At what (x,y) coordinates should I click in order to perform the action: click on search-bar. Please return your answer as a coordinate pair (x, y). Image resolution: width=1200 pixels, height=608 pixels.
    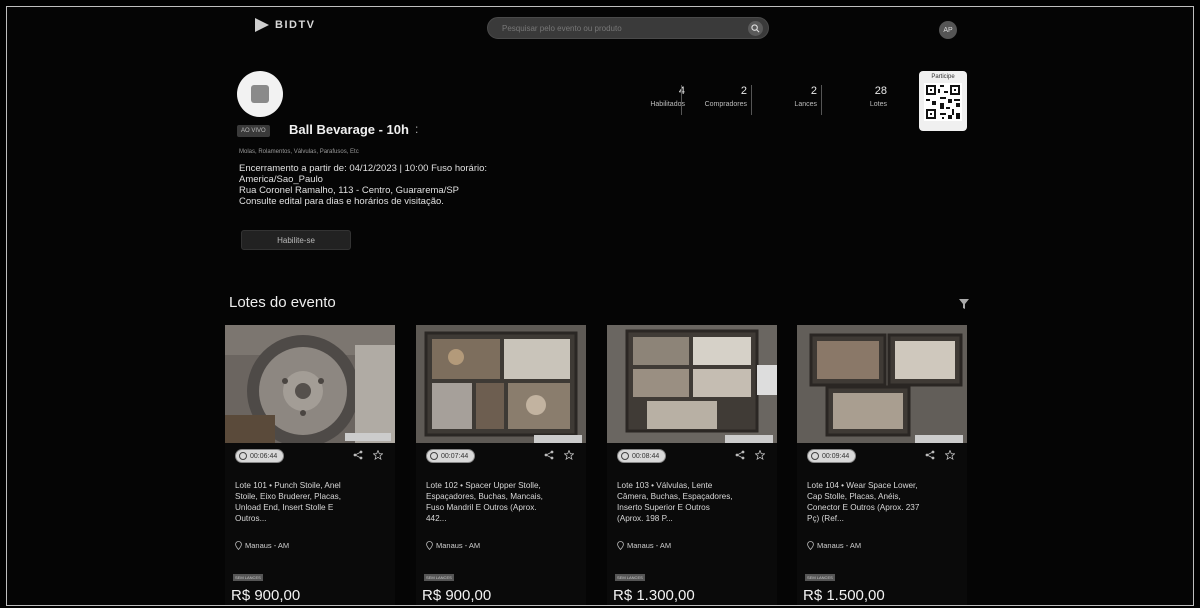
    Looking at the image, I should click on (628, 28).